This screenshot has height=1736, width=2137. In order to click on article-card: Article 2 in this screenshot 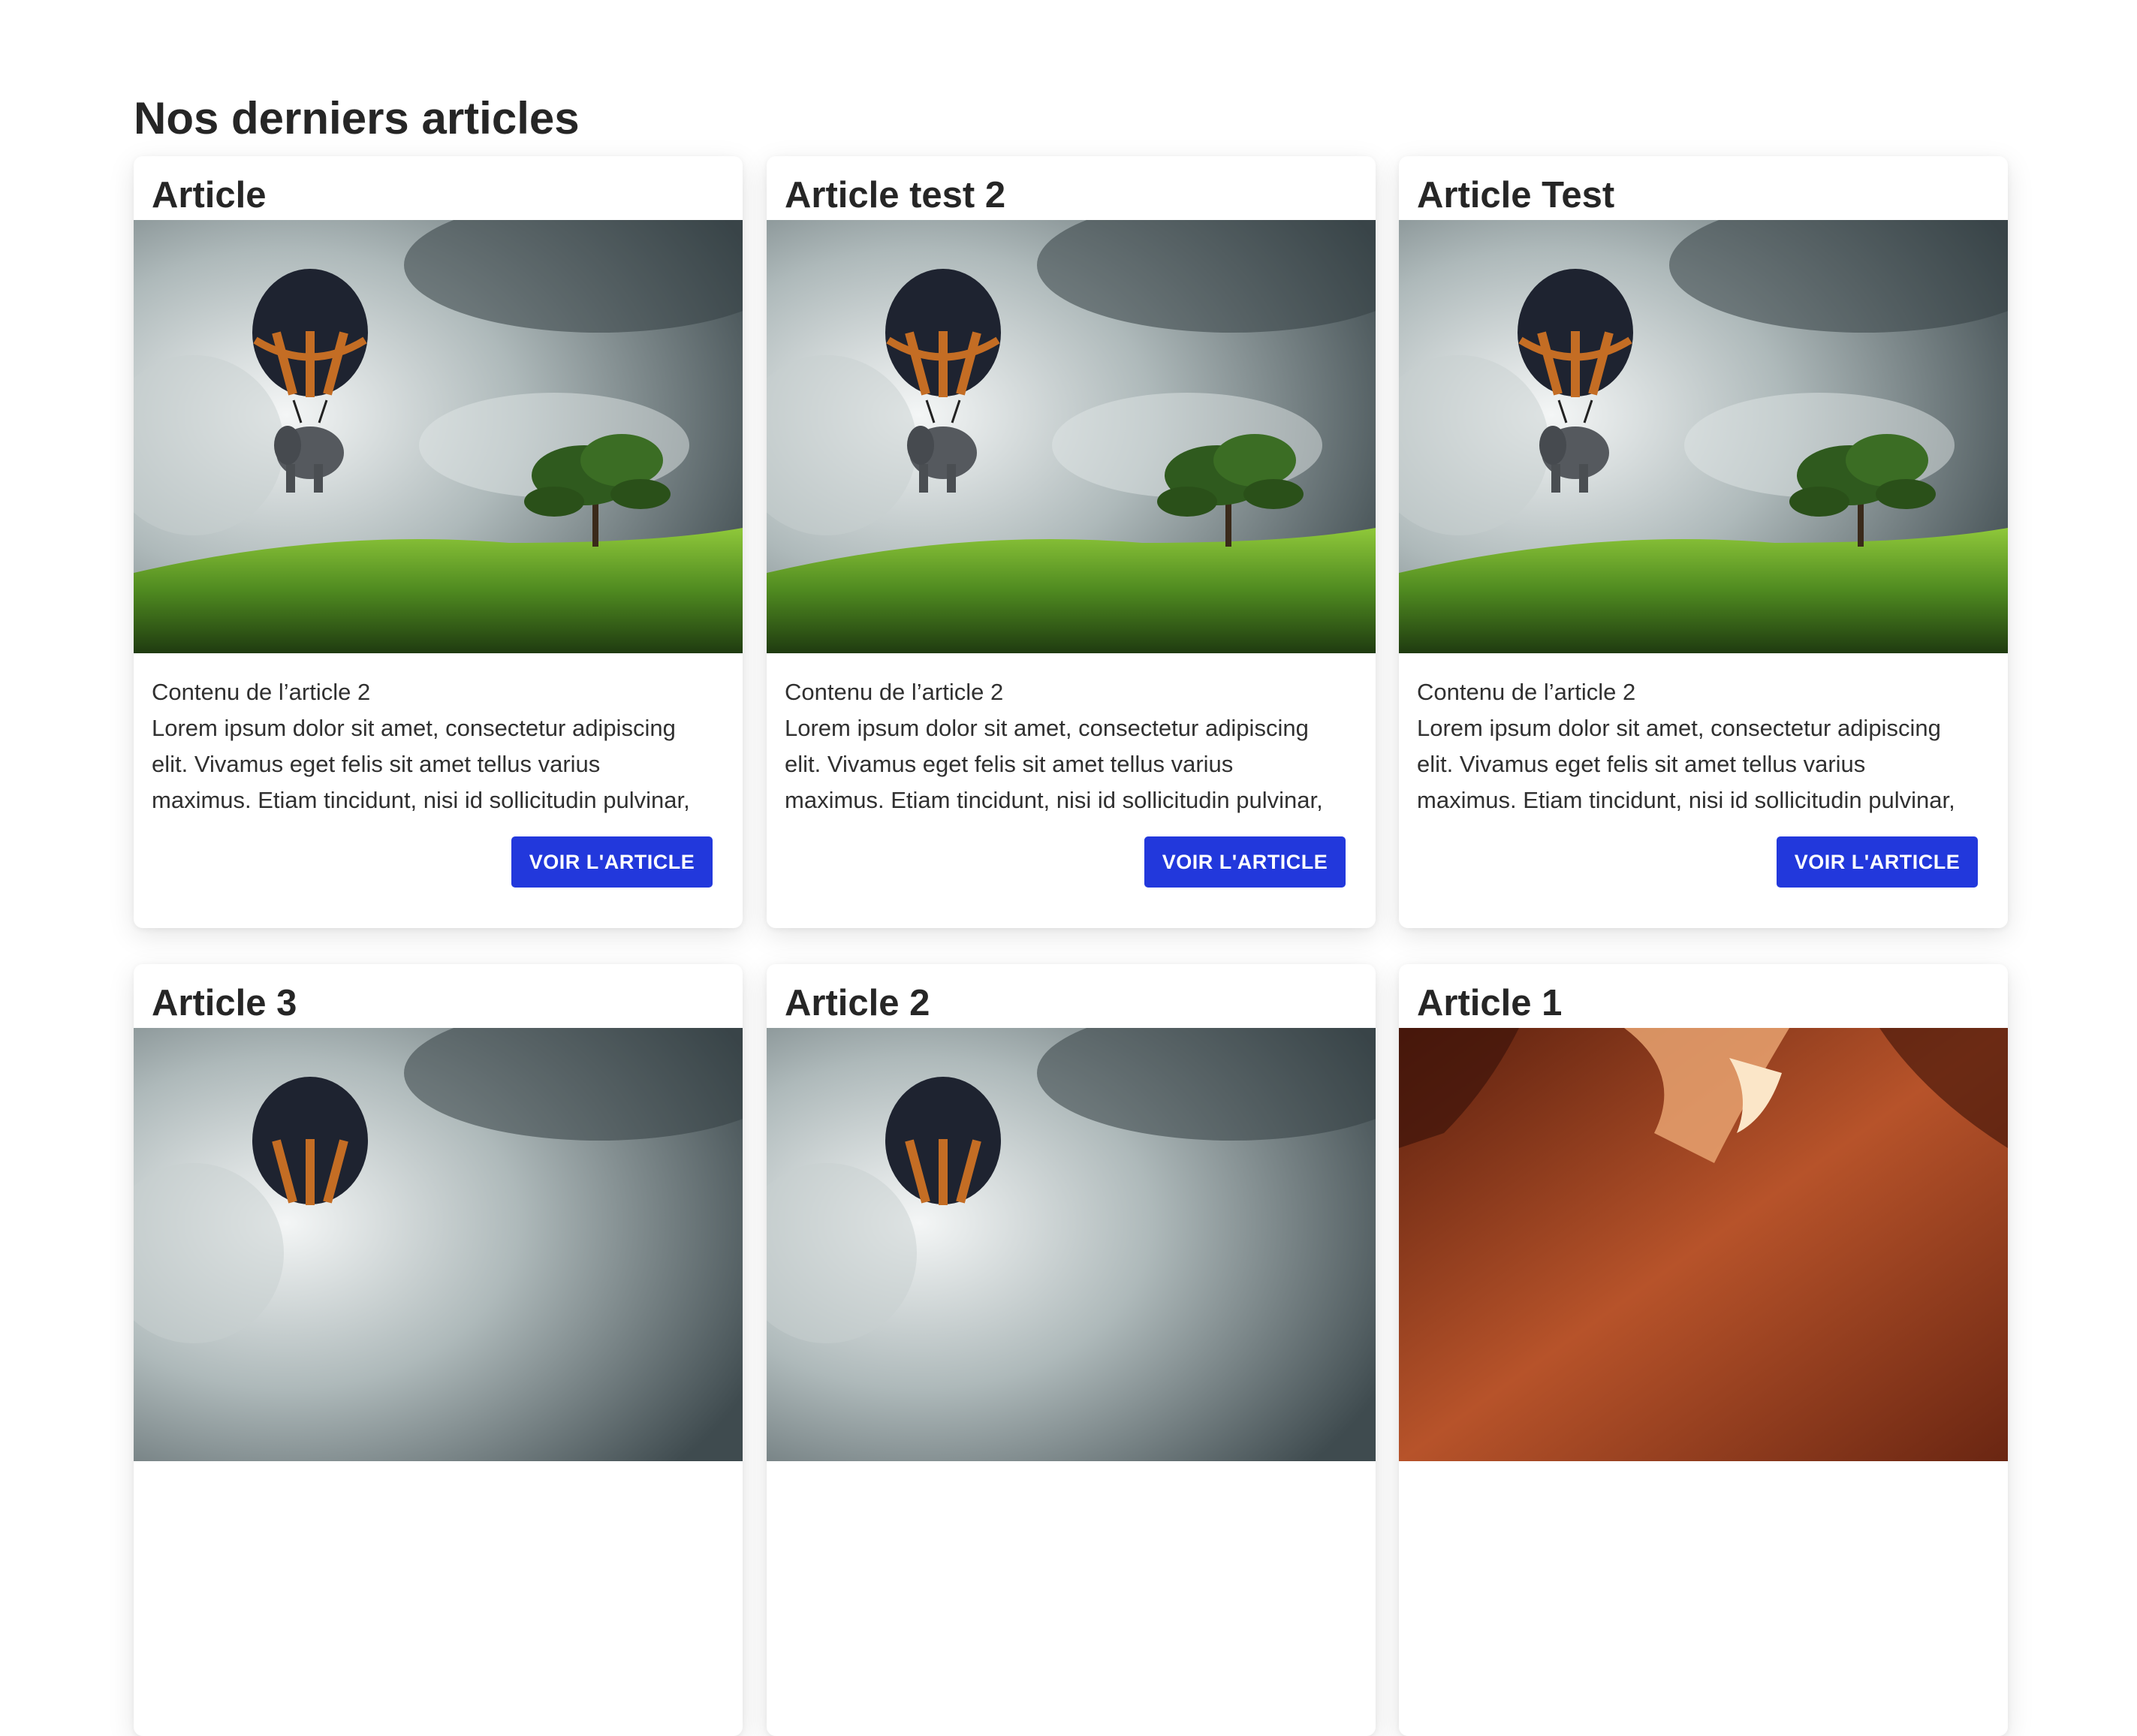, I will do `click(1071, 1350)`.